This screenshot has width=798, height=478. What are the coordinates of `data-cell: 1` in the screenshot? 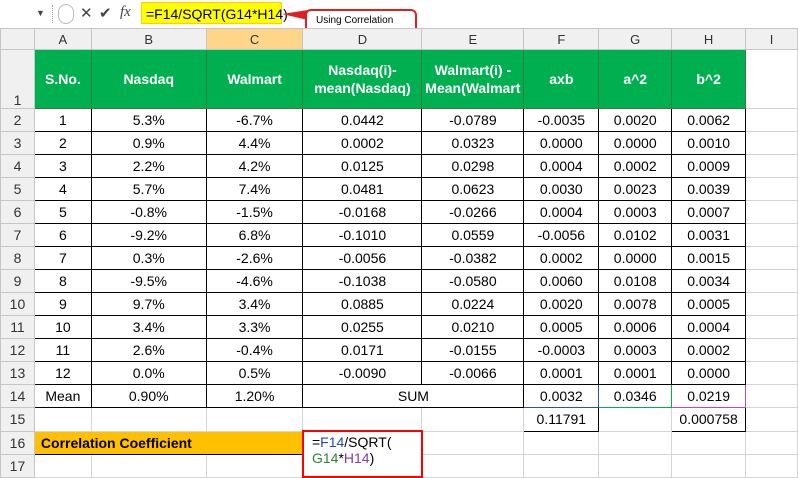 It's located at (62, 120).